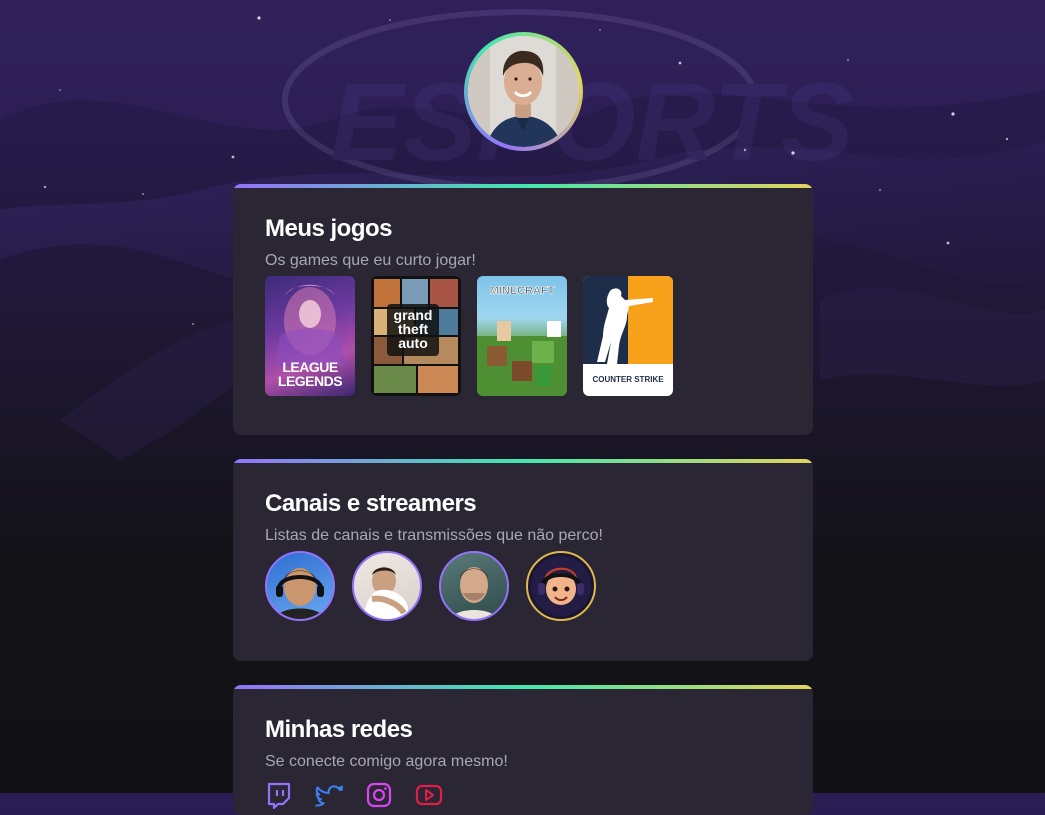 Image resolution: width=1045 pixels, height=815 pixels. Describe the element at coordinates (522, 291) in the screenshot. I see `svg-text: MINECRAFT` at that location.